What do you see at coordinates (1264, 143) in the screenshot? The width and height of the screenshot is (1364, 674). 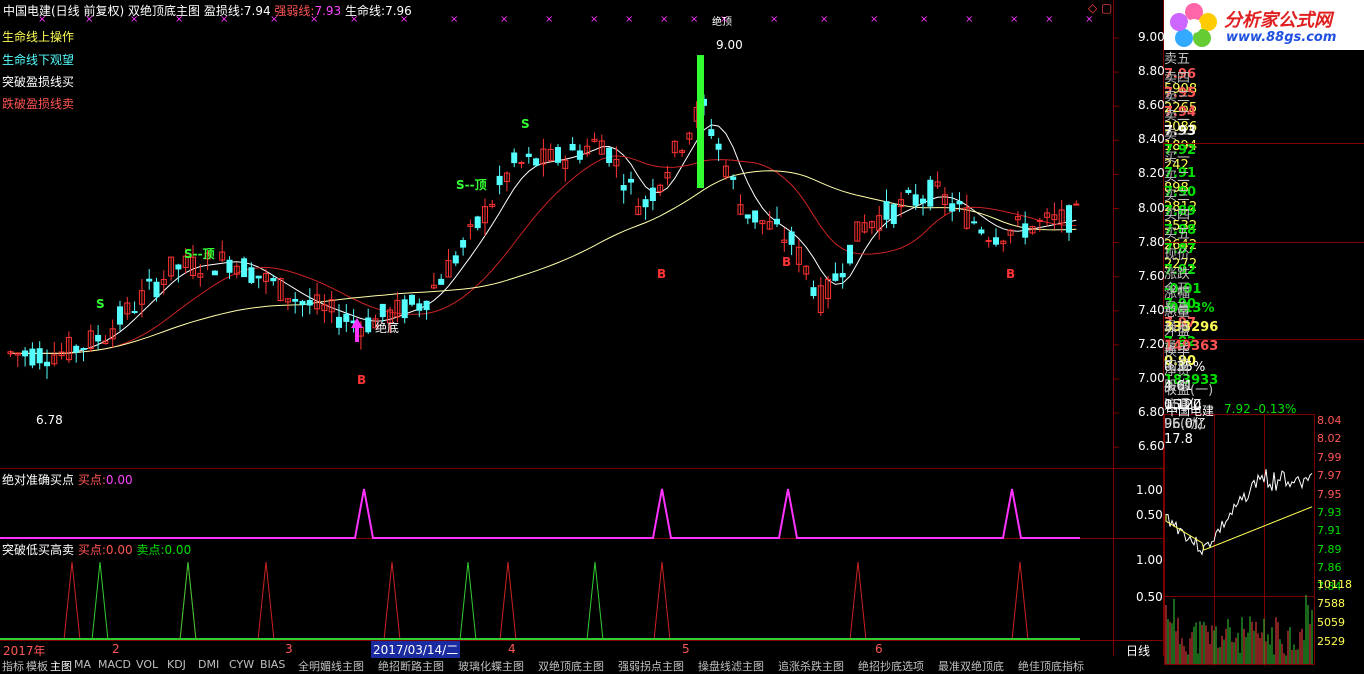 I see `order-divider` at bounding box center [1264, 143].